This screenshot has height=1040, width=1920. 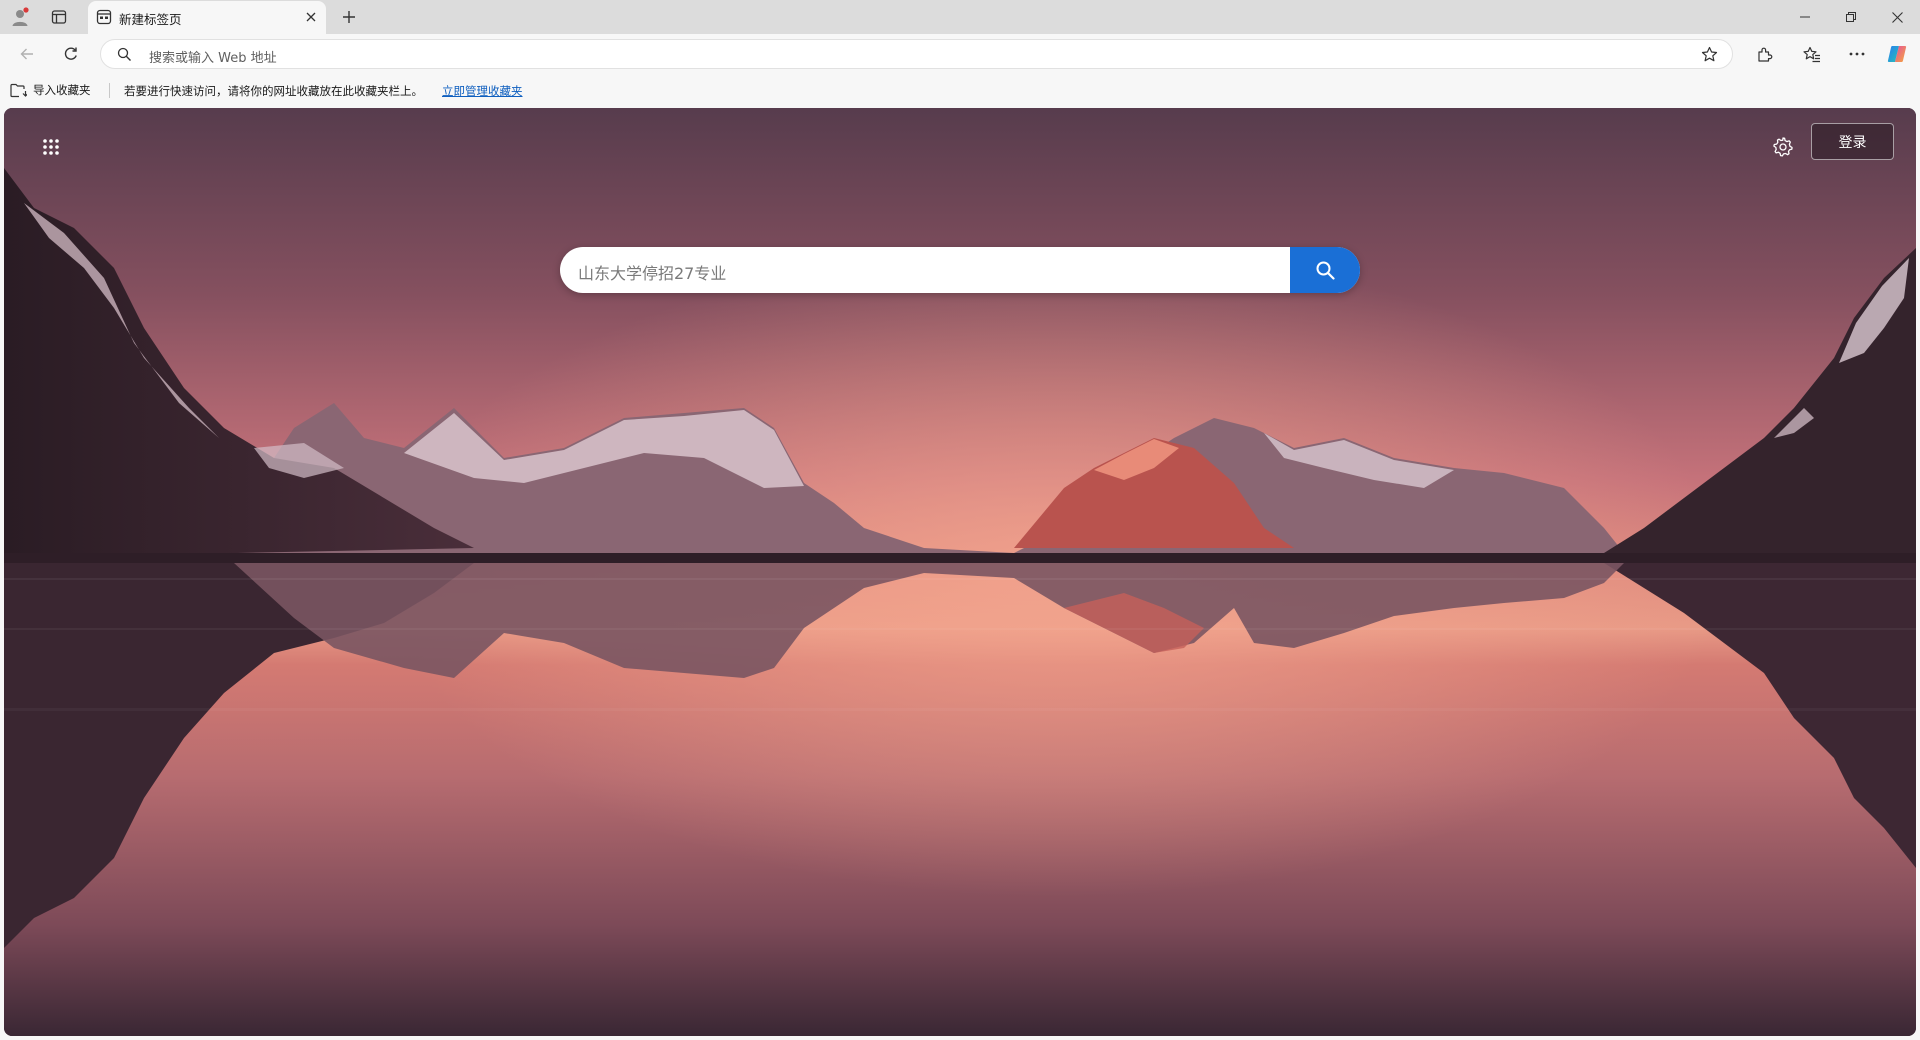 What do you see at coordinates (482, 91) in the screenshot?
I see `manage-favorites-link: 立即管理收藏夹` at bounding box center [482, 91].